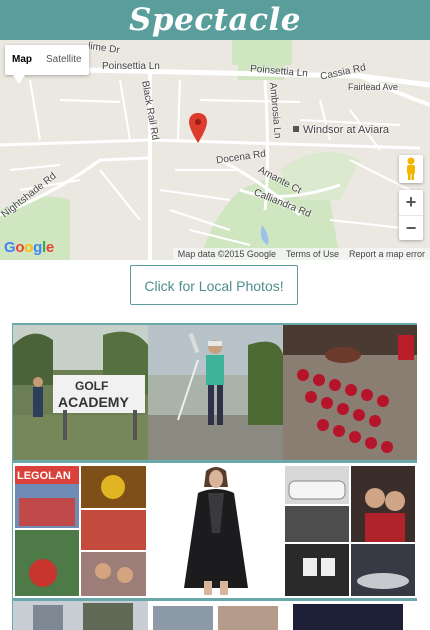  I want to click on photo-dessert-tray, so click(350, 392).